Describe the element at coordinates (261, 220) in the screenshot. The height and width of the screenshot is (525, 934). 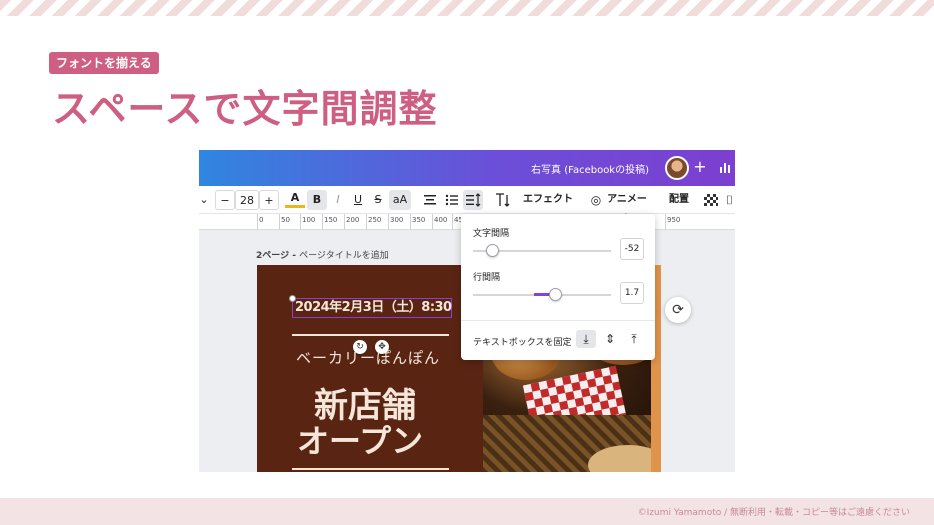
I see `ruler-tick: 0` at that location.